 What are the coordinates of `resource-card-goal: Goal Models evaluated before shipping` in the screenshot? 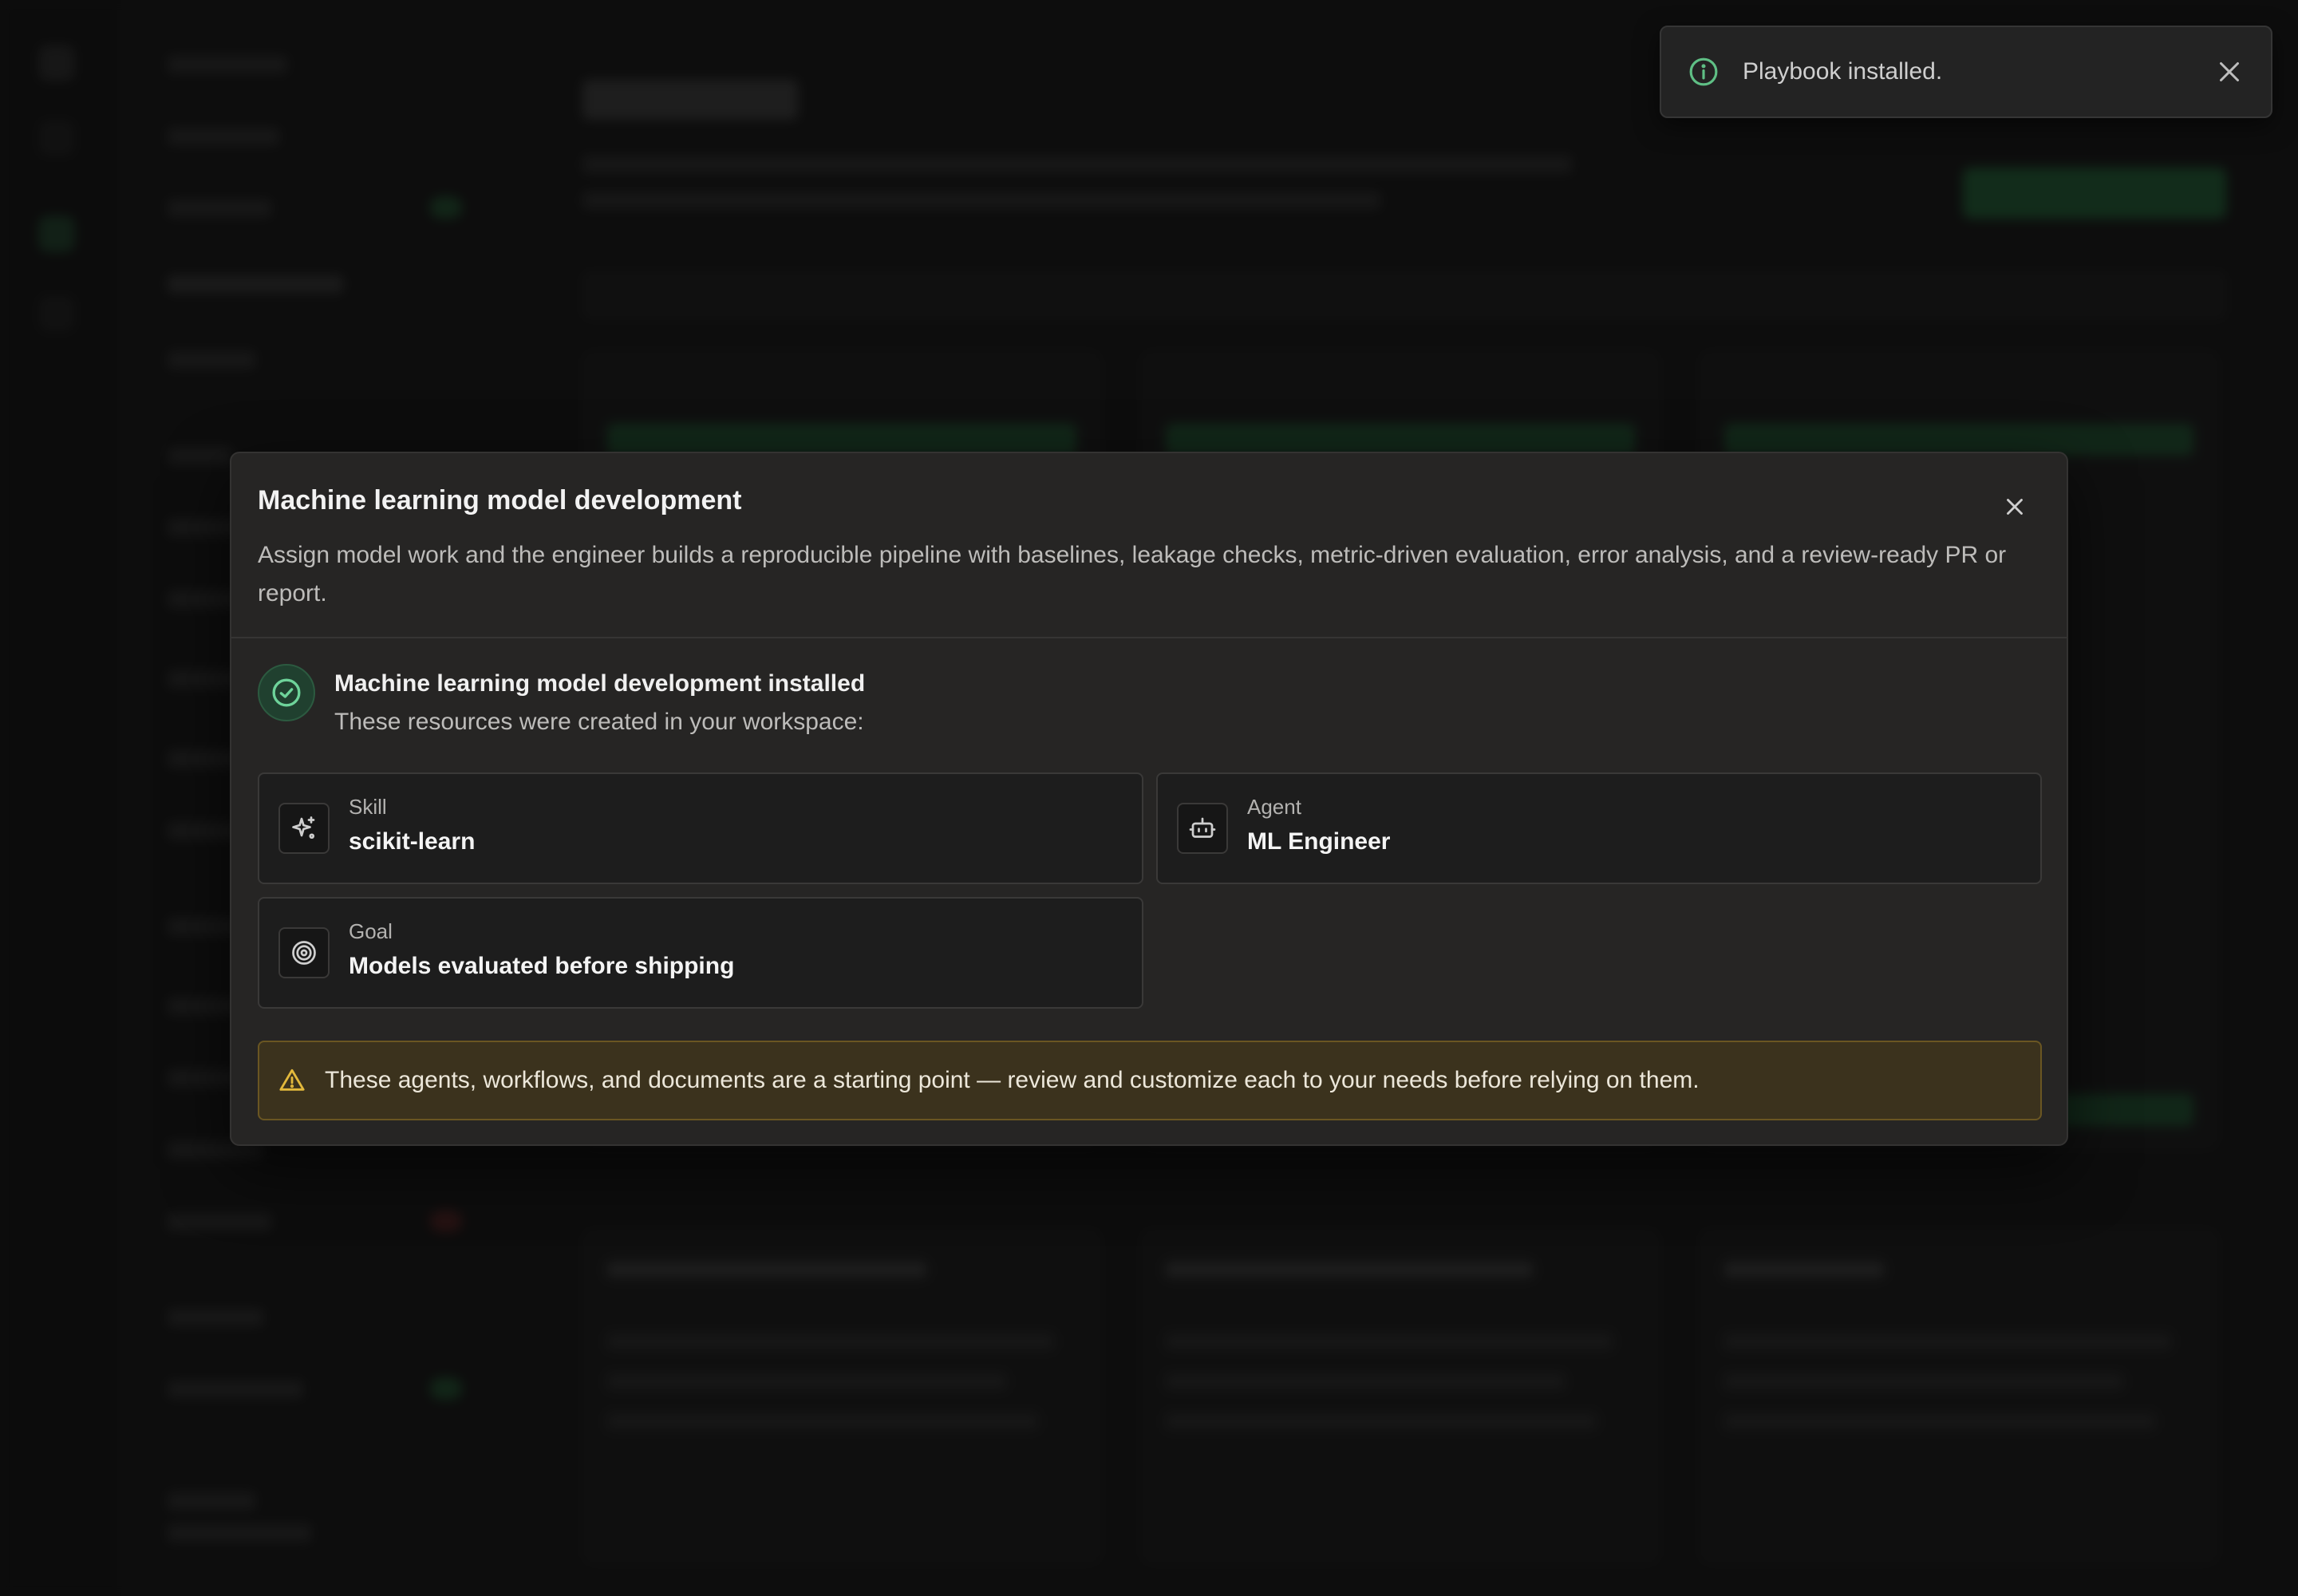 It's located at (701, 953).